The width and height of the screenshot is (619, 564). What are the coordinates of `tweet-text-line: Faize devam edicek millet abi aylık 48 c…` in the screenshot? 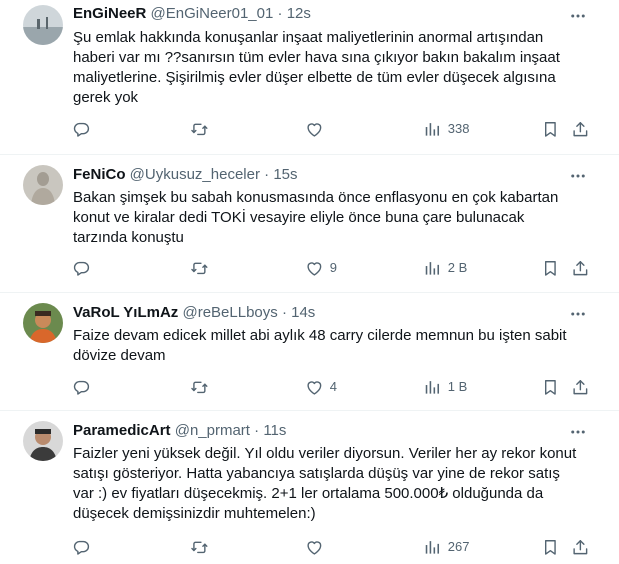 It's located at (320, 335).